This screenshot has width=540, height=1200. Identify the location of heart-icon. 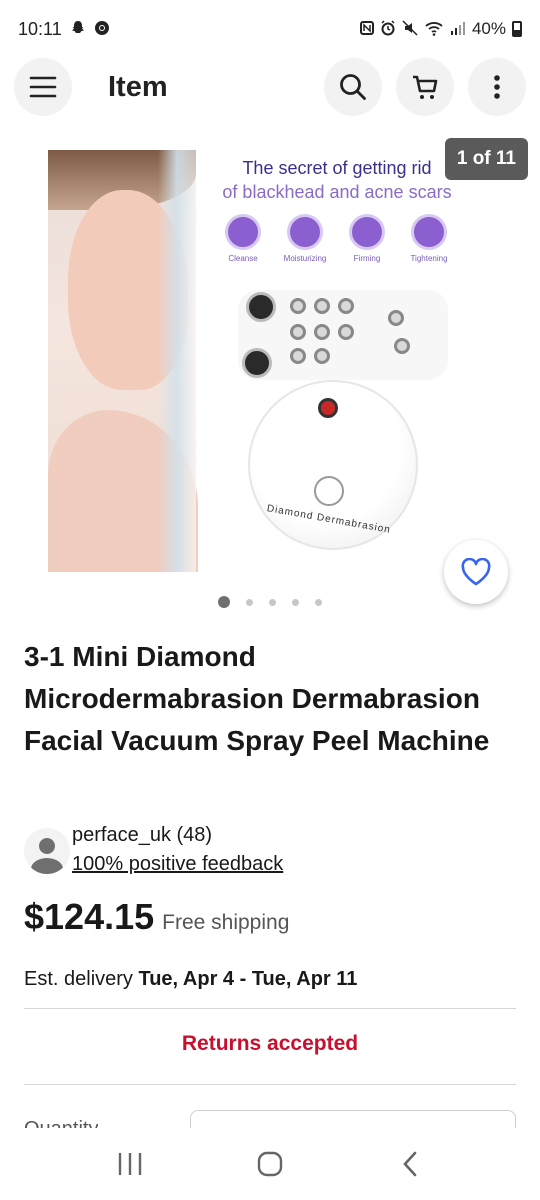
(476, 572).